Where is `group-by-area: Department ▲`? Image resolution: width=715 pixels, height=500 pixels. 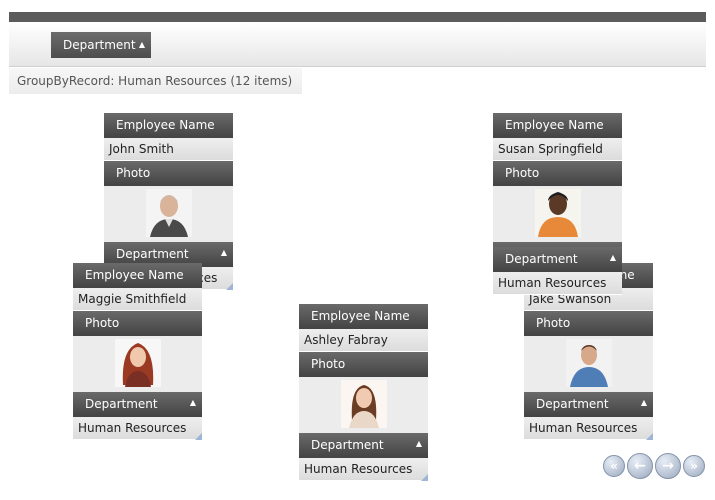 group-by-area: Department ▲ is located at coordinates (357, 44).